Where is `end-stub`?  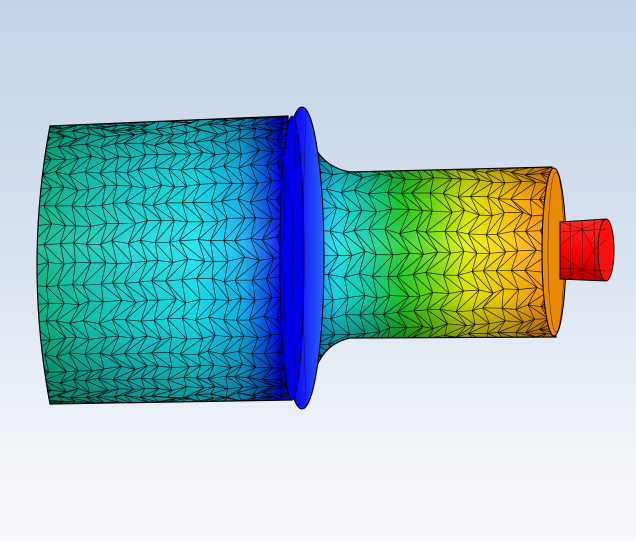 end-stub is located at coordinates (587, 250).